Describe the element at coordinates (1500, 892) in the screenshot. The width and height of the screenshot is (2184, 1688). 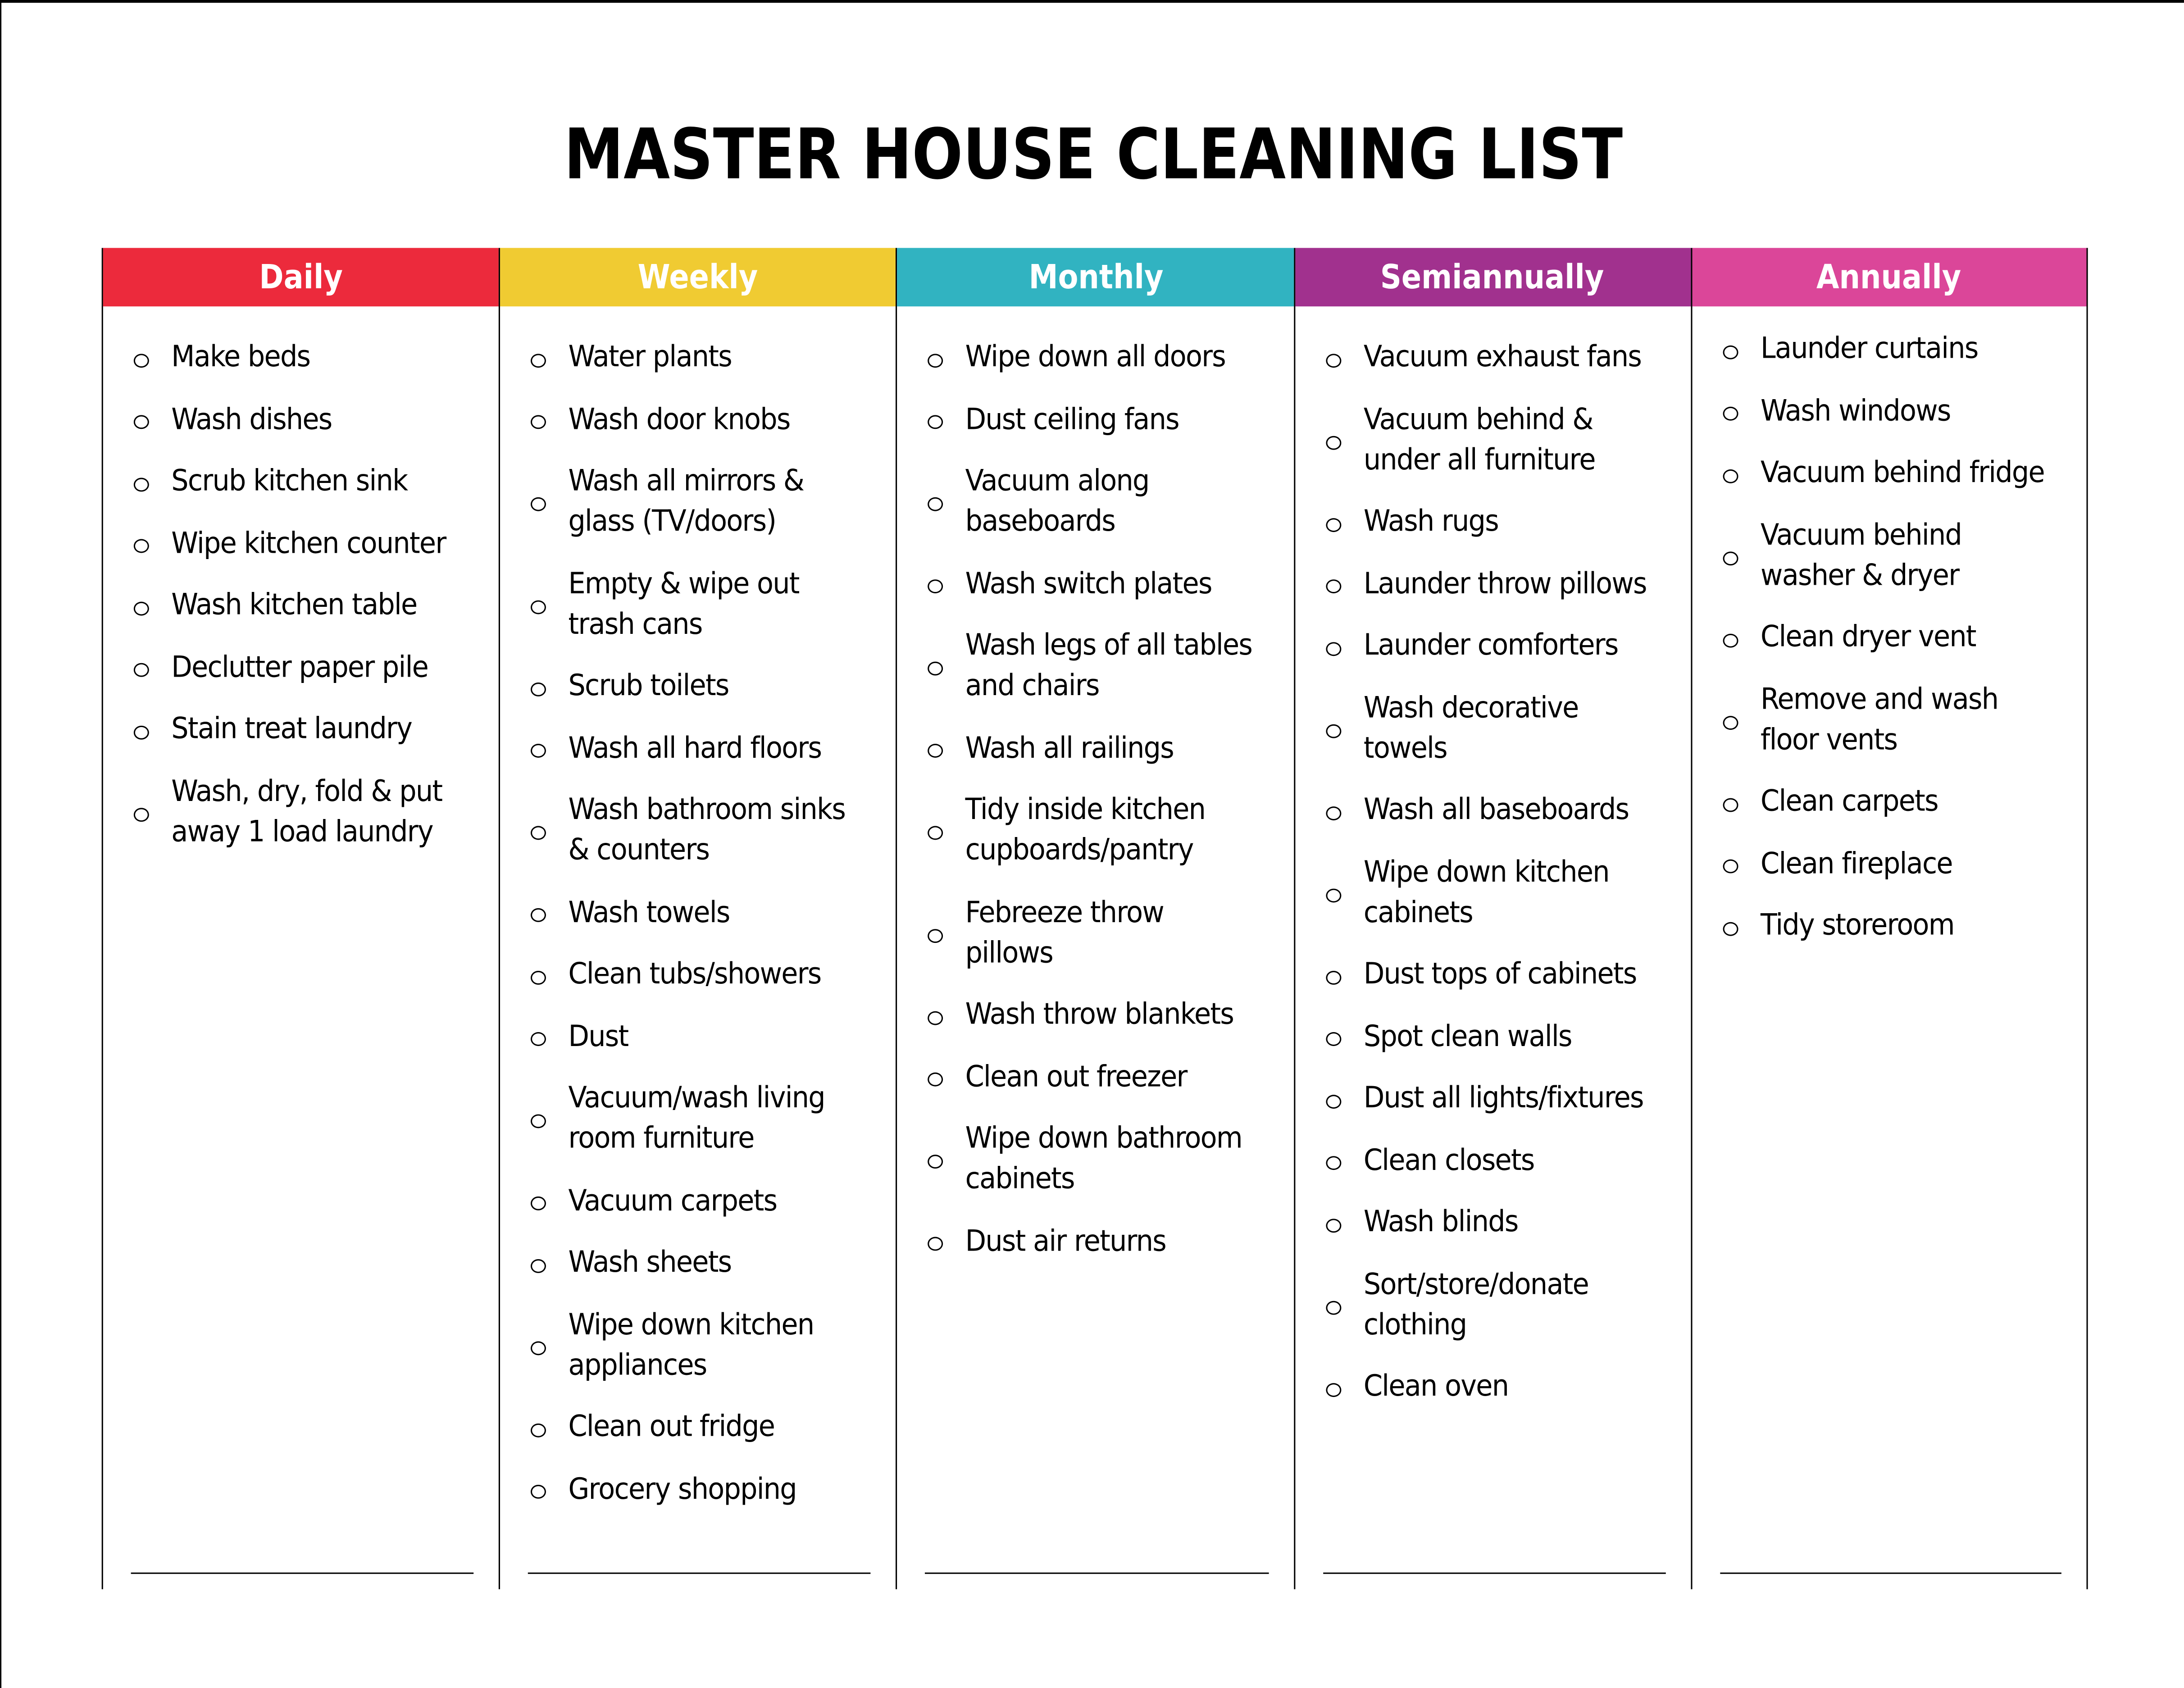
I see `task-item: Wipe down kitchen cabinets` at that location.